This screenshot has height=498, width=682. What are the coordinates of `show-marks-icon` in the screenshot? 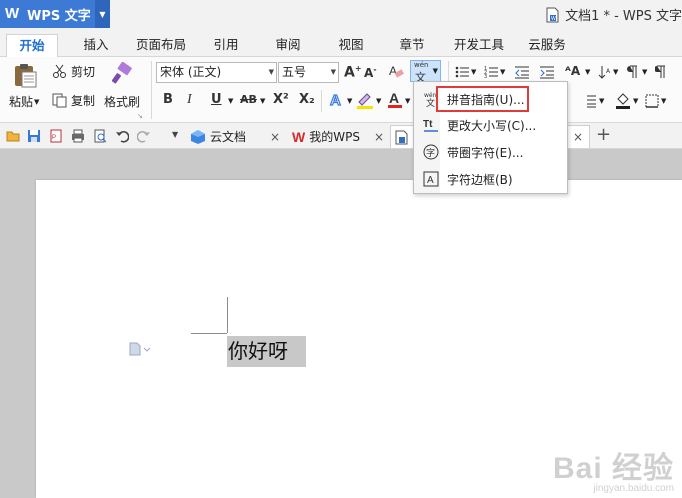 It's located at (631, 72).